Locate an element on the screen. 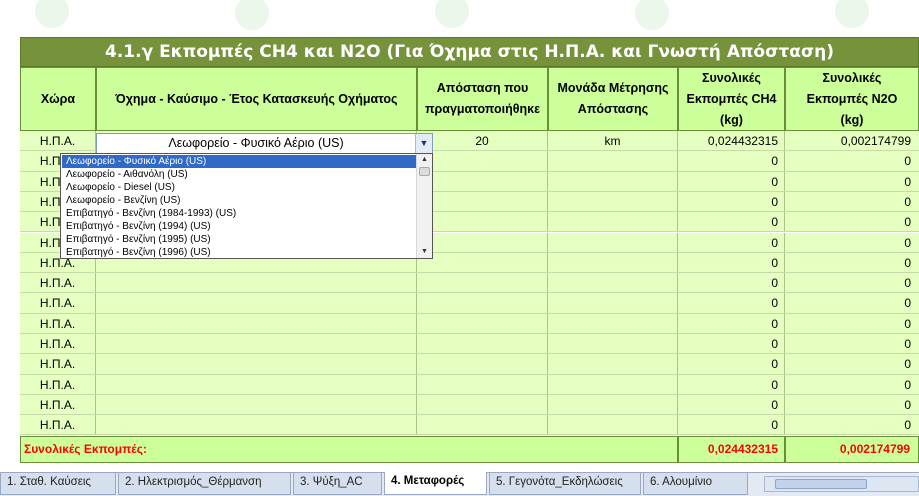 The height and width of the screenshot is (496, 919). dropdown-option: Επιβατηγό - Βενζίνη (1984-1993) (US) is located at coordinates (239, 213).